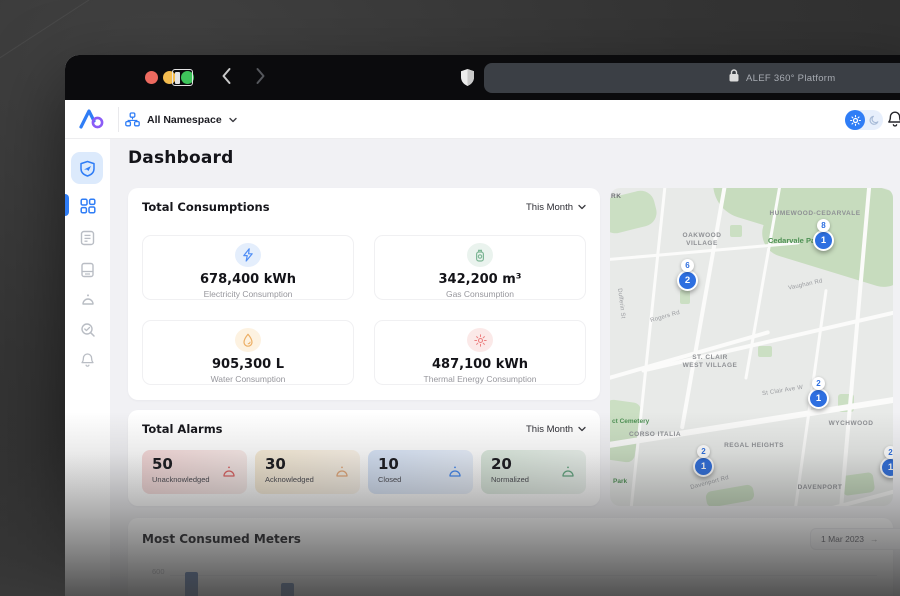 Image resolution: width=900 pixels, height=596 pixels. Describe the element at coordinates (260, 78) in the screenshot. I see `forward-icon` at that location.